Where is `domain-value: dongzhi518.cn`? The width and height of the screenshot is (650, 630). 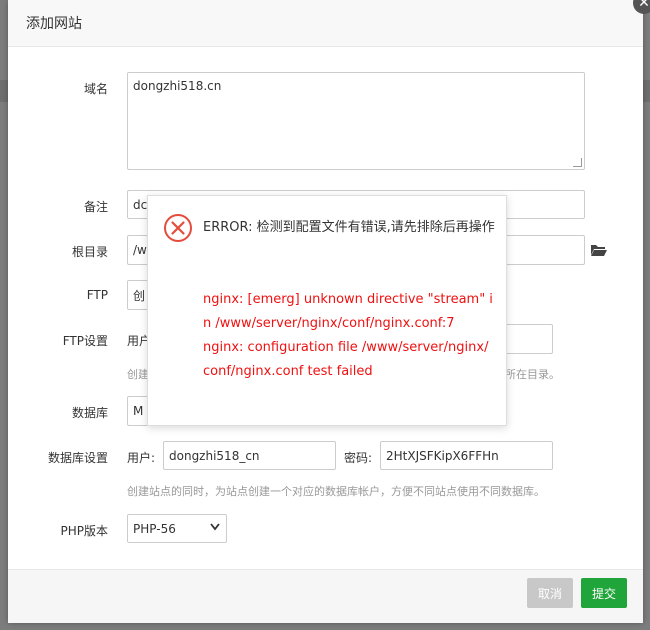
domain-value: dongzhi518.cn is located at coordinates (177, 86).